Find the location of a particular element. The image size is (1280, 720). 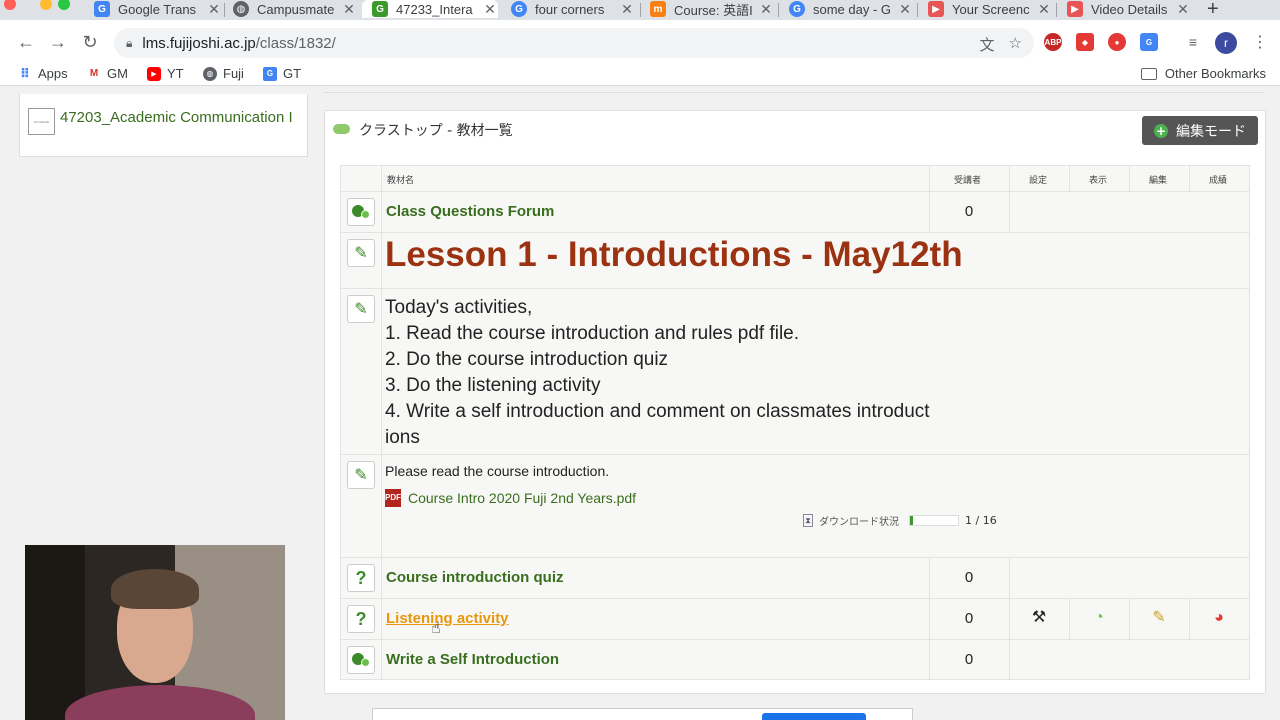

settings-tools-icon: ⚒ is located at coordinates (1039, 618).